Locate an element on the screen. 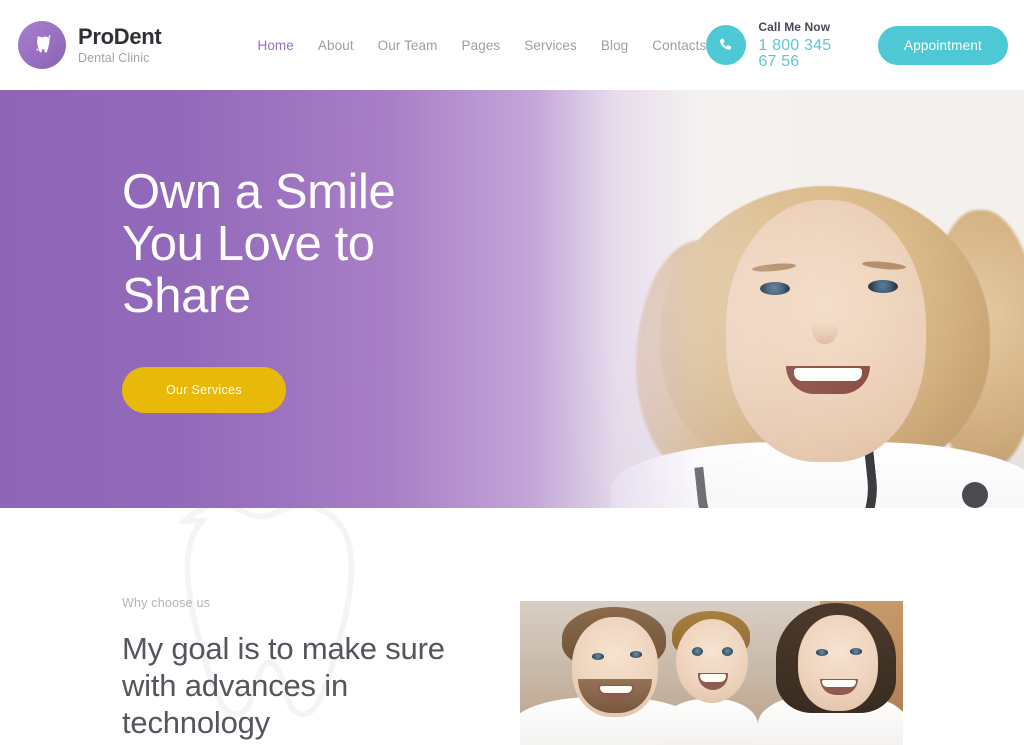 The image size is (1024, 745). brand-name: ProDent is located at coordinates (120, 36).